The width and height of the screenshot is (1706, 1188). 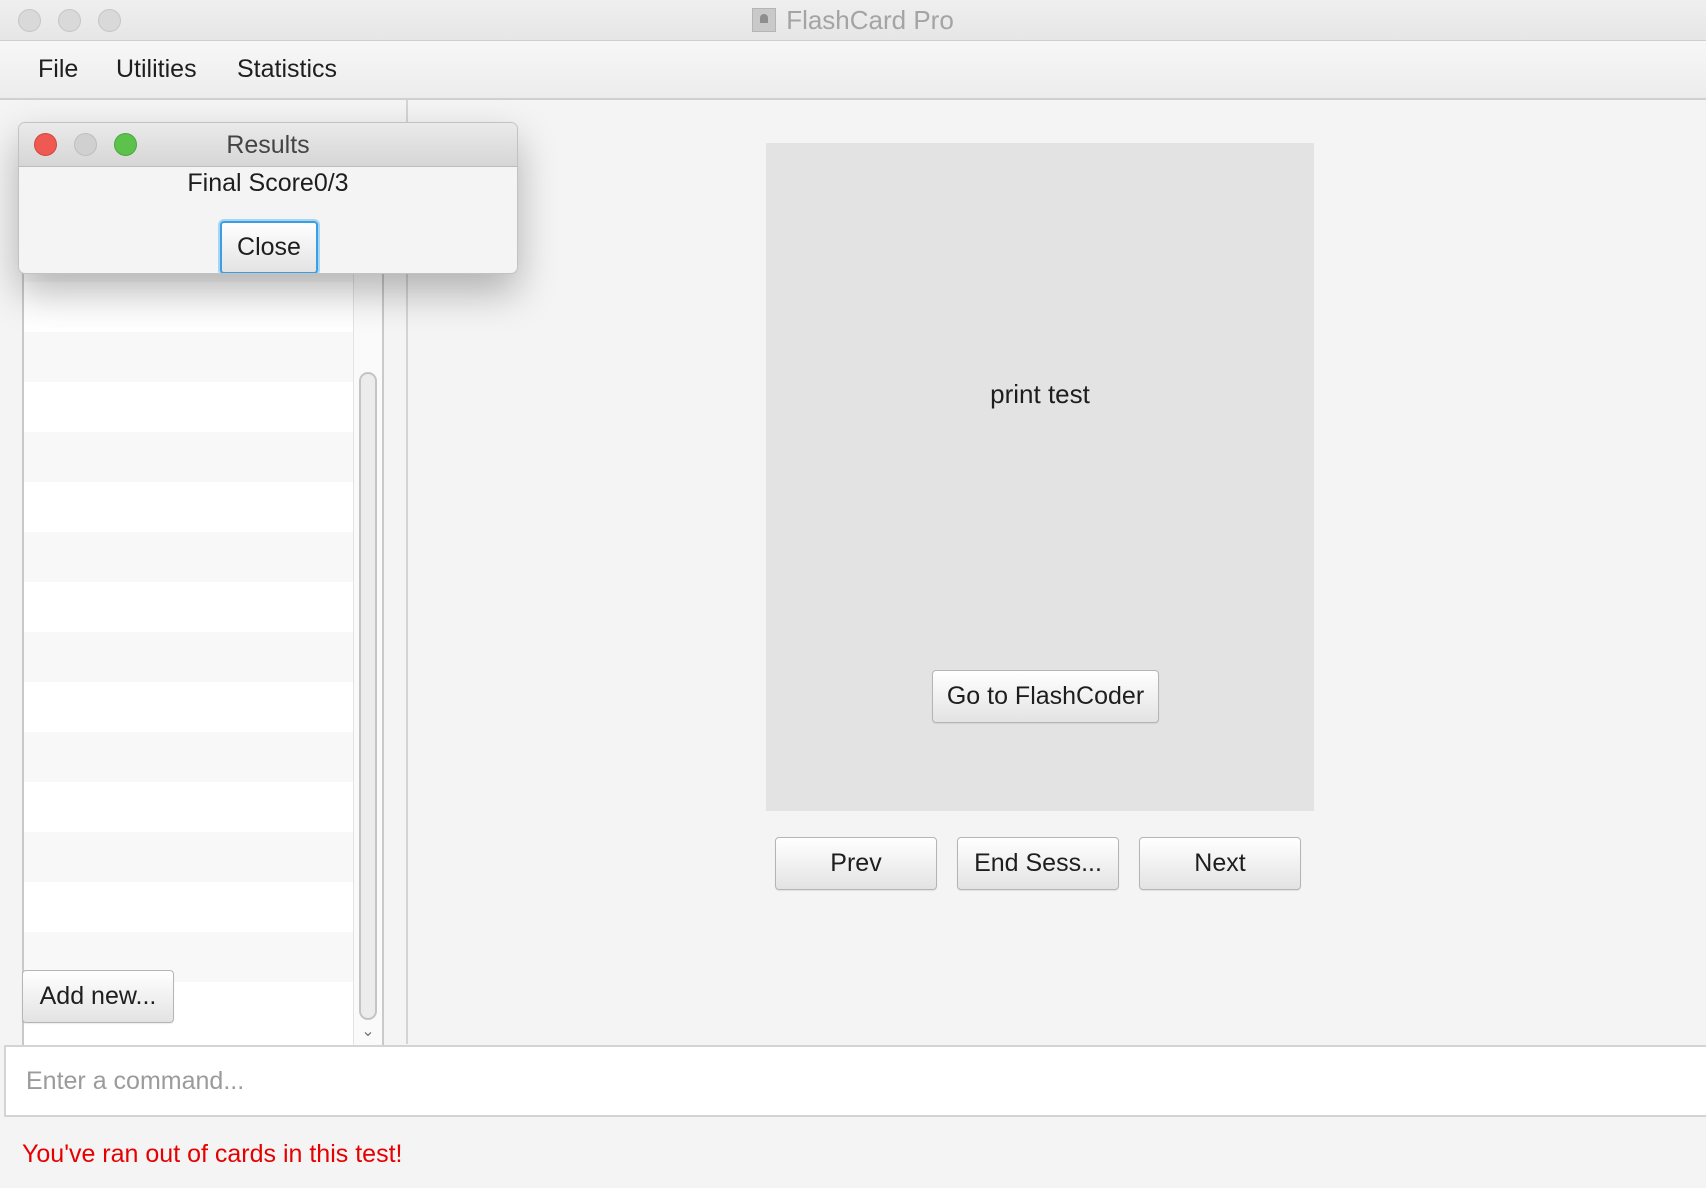 What do you see at coordinates (268, 183) in the screenshot?
I see `final-score-label: Final Score0/3` at bounding box center [268, 183].